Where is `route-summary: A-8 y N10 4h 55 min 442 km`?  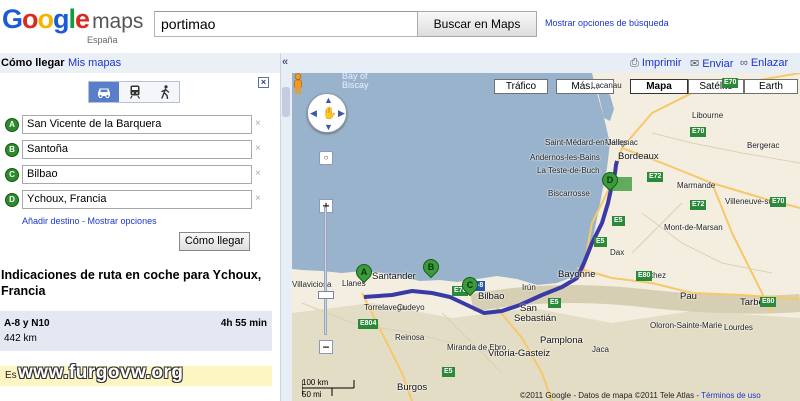 route-summary: A-8 y N10 4h 55 min 442 km is located at coordinates (136, 331).